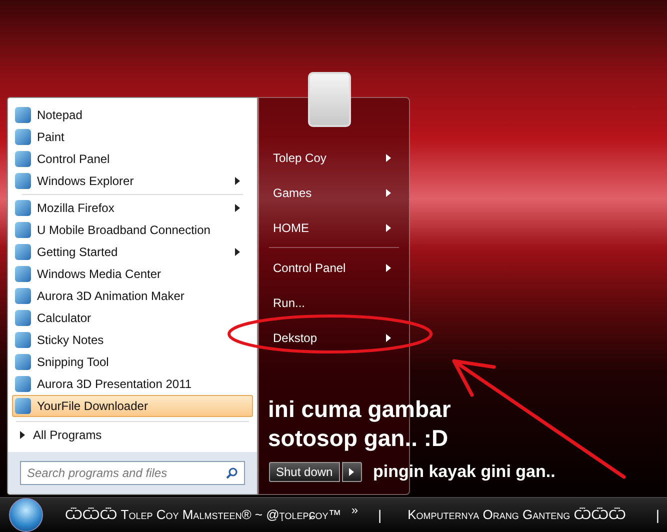  Describe the element at coordinates (73, 362) in the screenshot. I see `program-label: Snipping Tool` at that location.